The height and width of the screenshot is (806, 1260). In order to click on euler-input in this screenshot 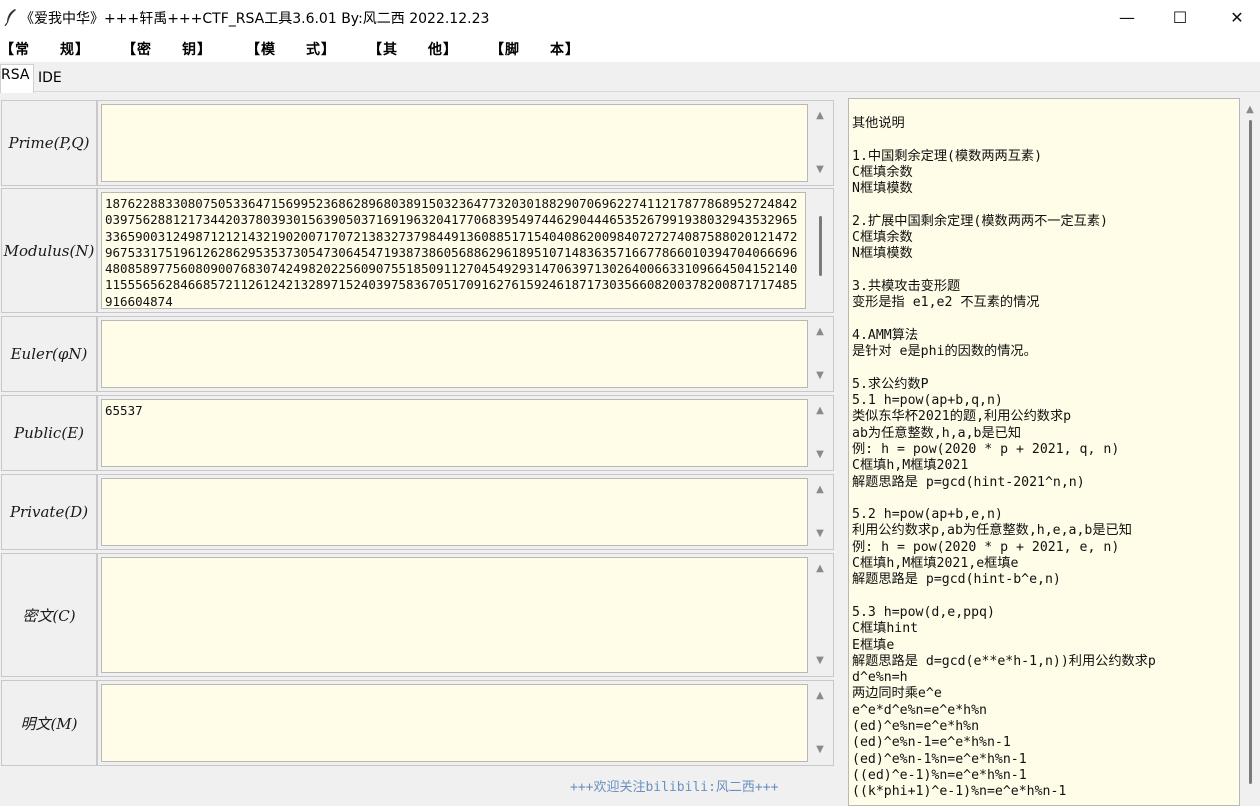, I will do `click(454, 354)`.